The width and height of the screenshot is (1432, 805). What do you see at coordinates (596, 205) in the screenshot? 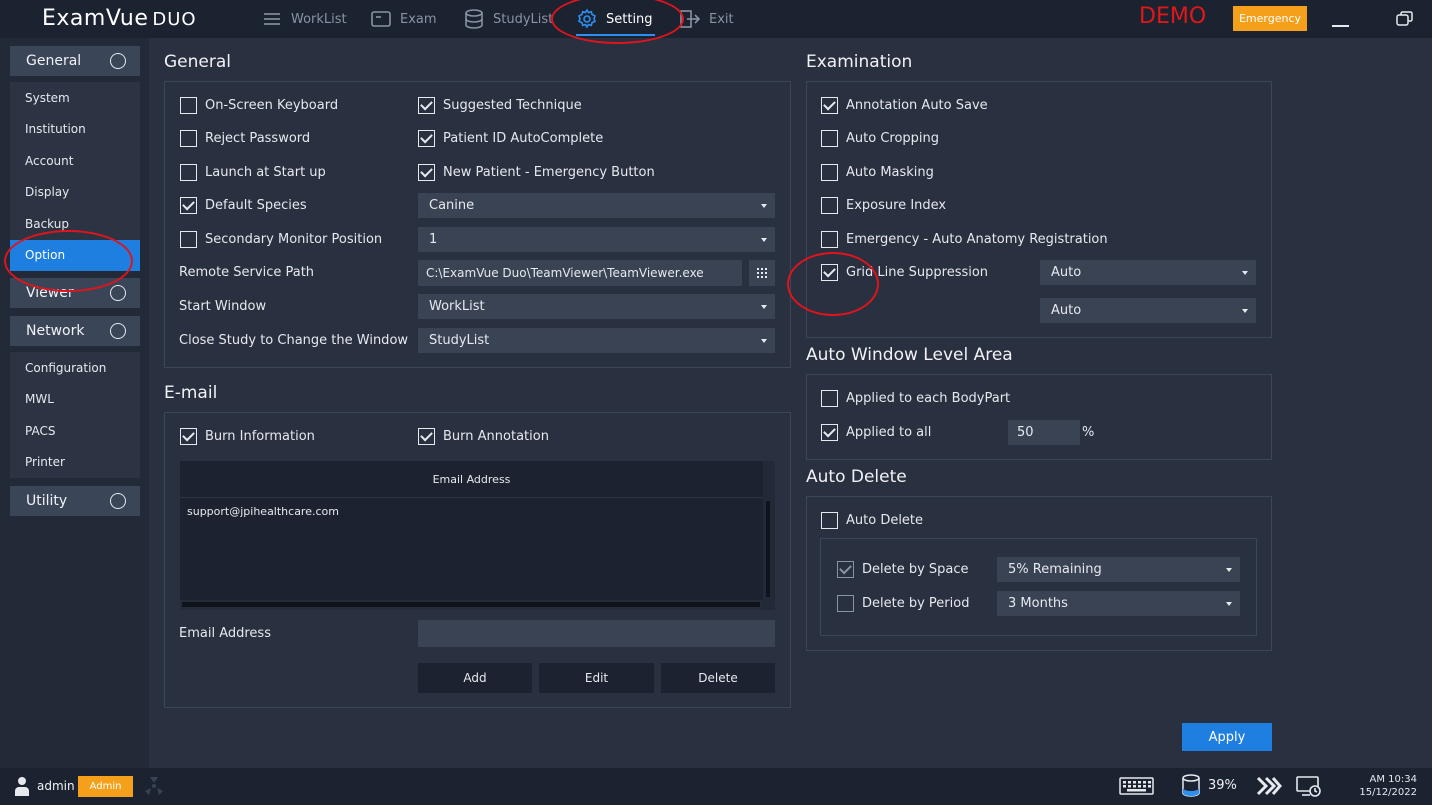
I see `default-species-select: Canine` at bounding box center [596, 205].